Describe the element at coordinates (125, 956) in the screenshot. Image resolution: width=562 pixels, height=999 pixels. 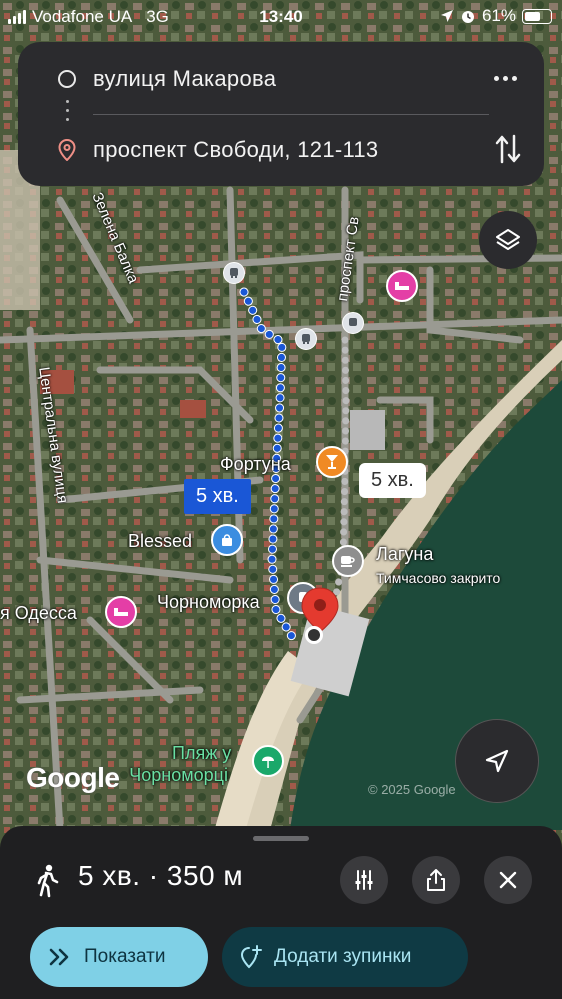
I see `show-route-label: Показати` at that location.